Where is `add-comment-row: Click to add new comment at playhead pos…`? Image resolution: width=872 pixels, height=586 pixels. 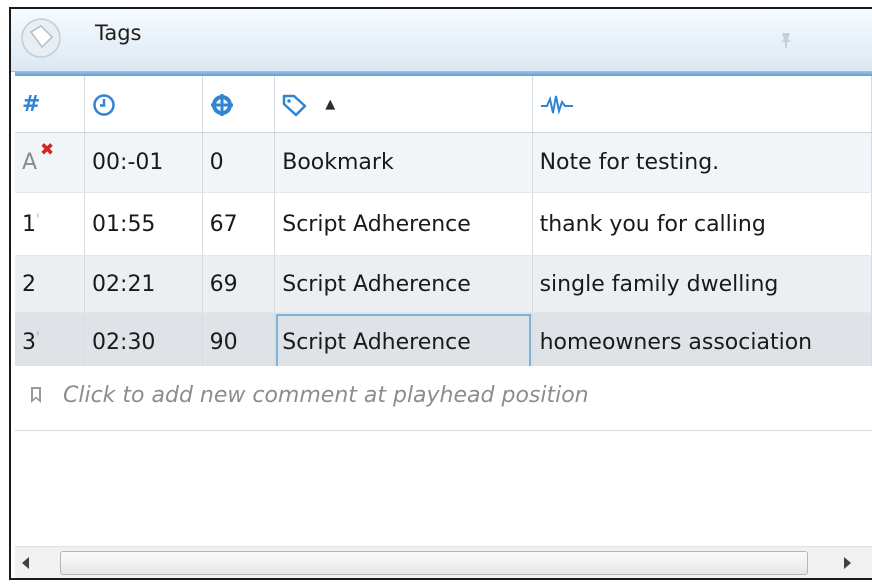
add-comment-row: Click to add new comment at playhead pos… is located at coordinates (443, 398).